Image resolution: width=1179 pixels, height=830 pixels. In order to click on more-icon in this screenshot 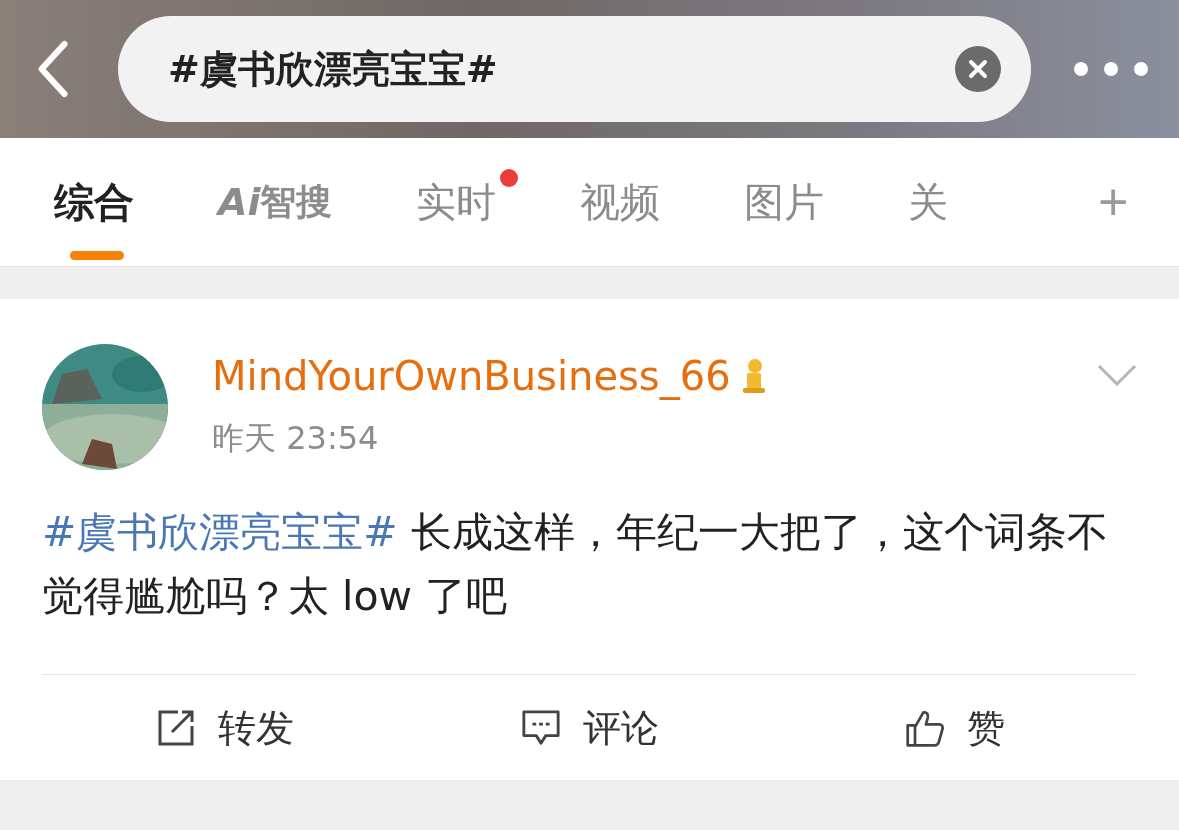, I will do `click(1111, 69)`.